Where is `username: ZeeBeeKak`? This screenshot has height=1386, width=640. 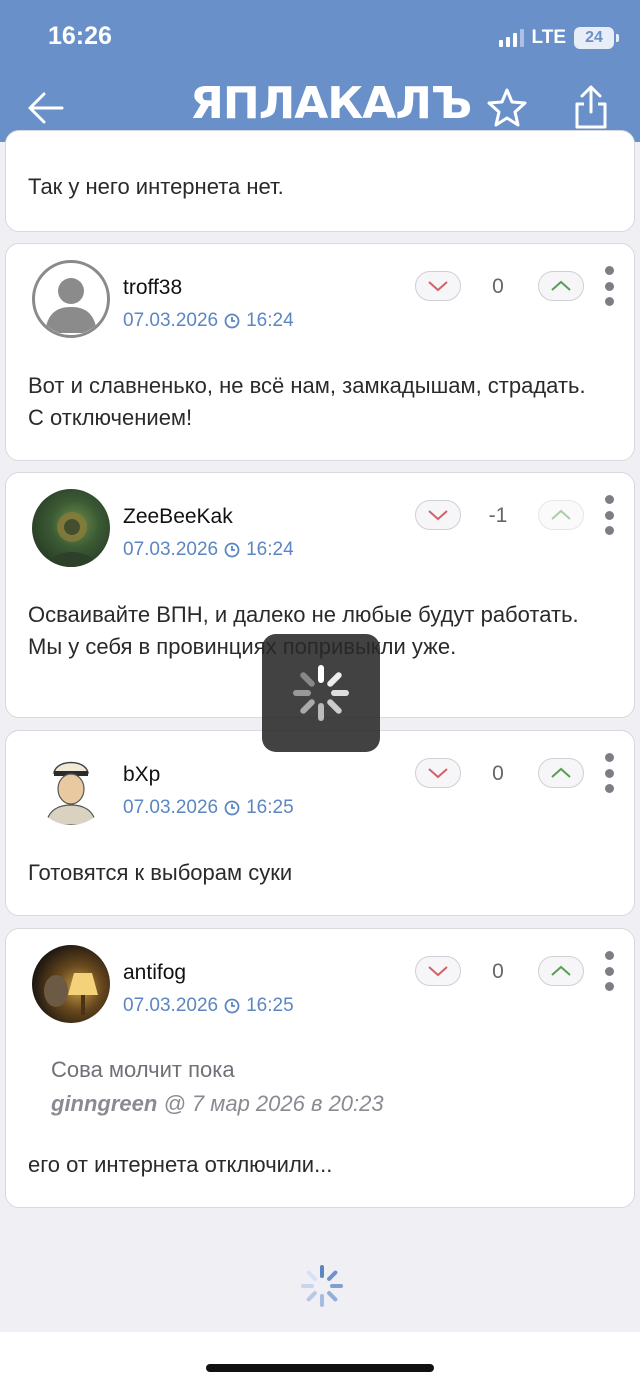 username: ZeeBeeKak is located at coordinates (178, 517).